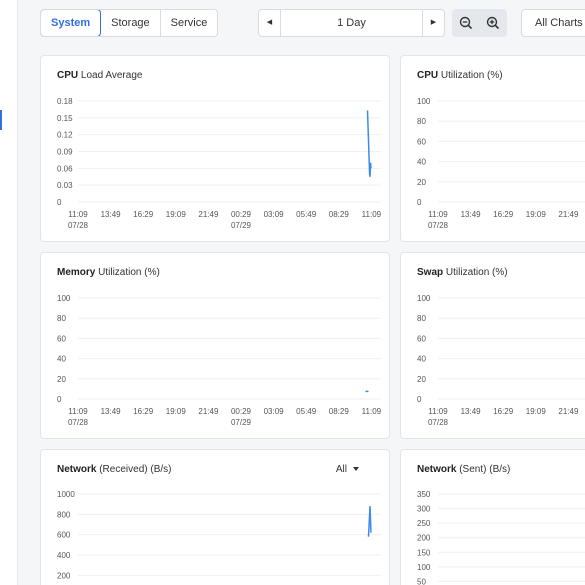  I want to click on all-charts-select: All Charts, so click(553, 23).